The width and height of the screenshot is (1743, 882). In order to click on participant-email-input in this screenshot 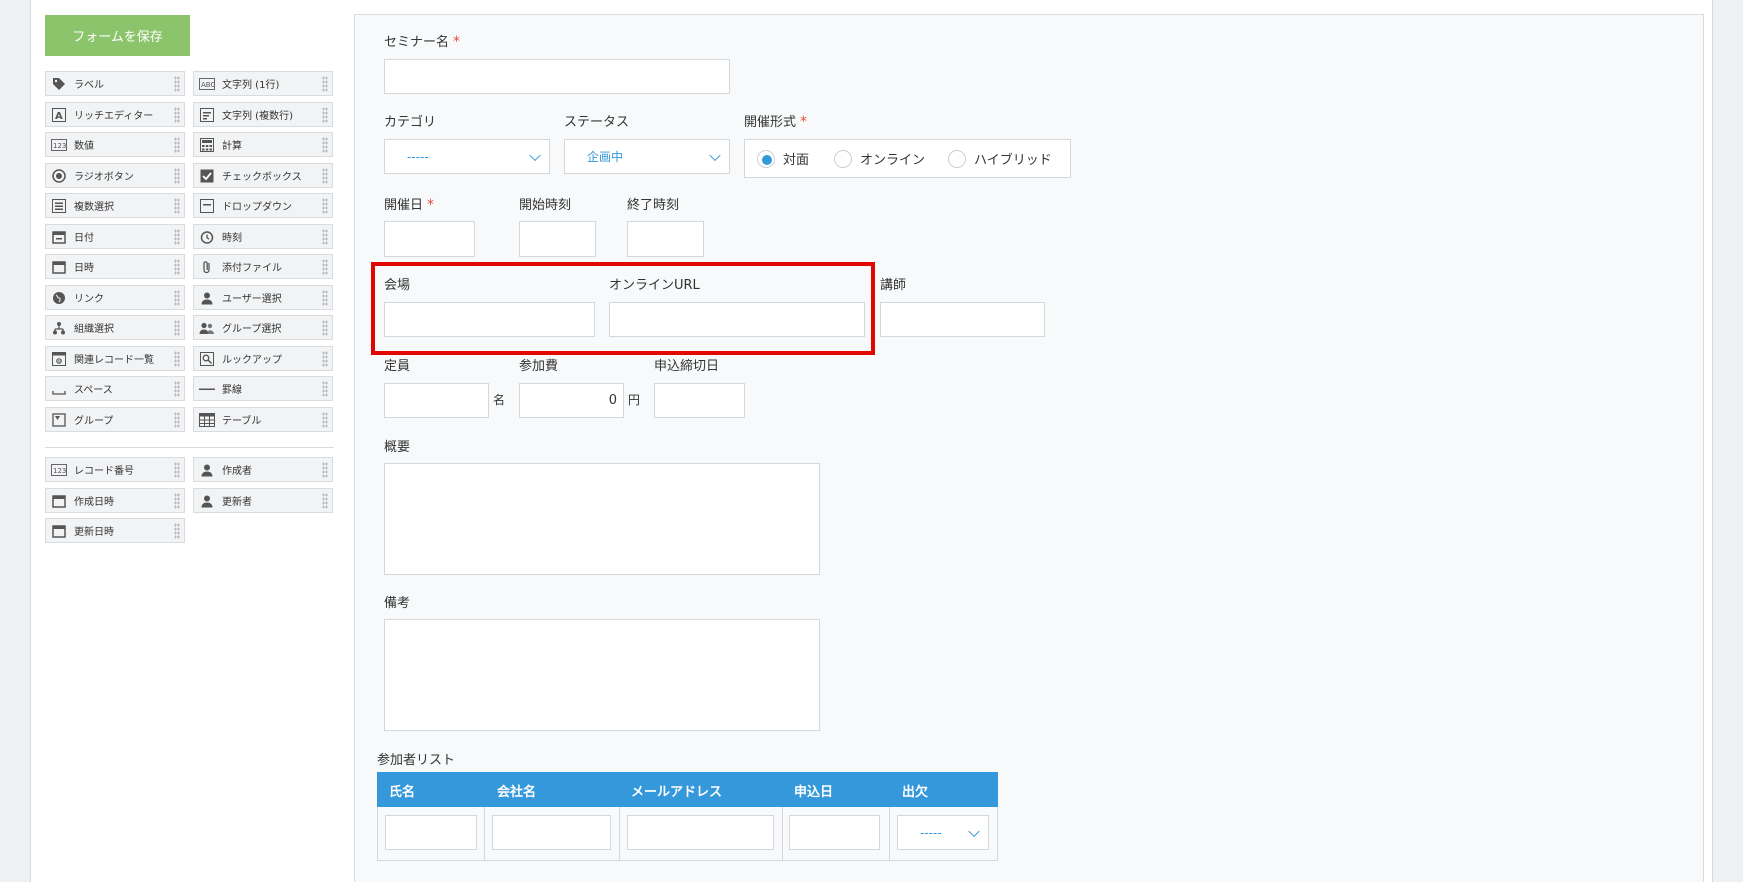, I will do `click(700, 832)`.